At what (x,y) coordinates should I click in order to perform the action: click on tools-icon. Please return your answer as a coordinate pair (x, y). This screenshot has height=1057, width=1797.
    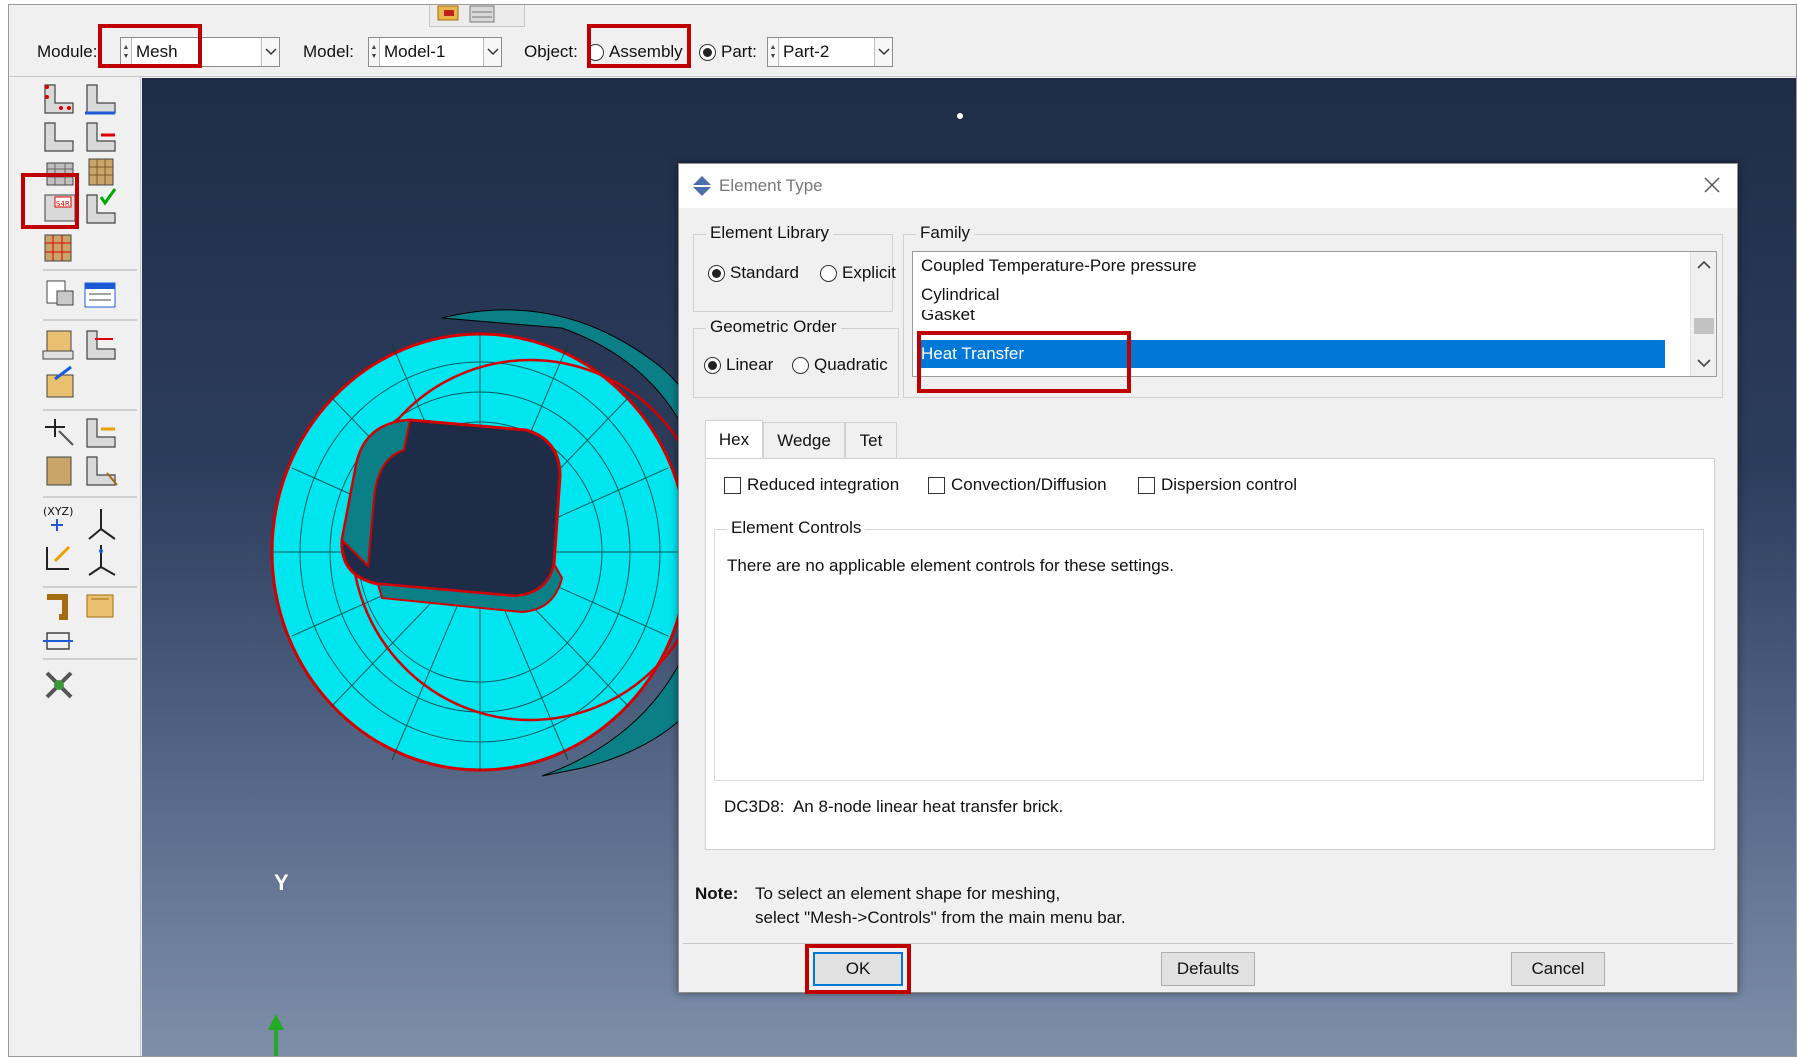
    Looking at the image, I should click on (59, 685).